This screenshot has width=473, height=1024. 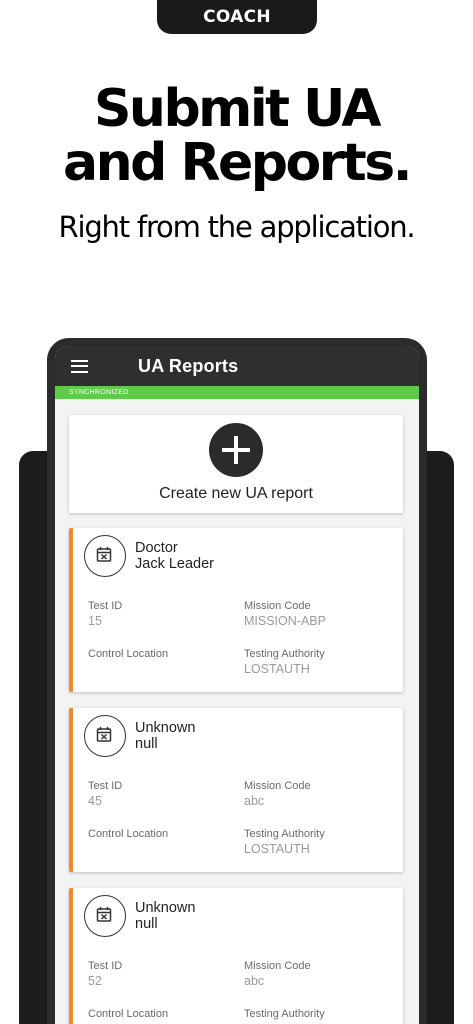 What do you see at coordinates (285, 621) in the screenshot?
I see `mission-code-value: MISSION-ABP` at bounding box center [285, 621].